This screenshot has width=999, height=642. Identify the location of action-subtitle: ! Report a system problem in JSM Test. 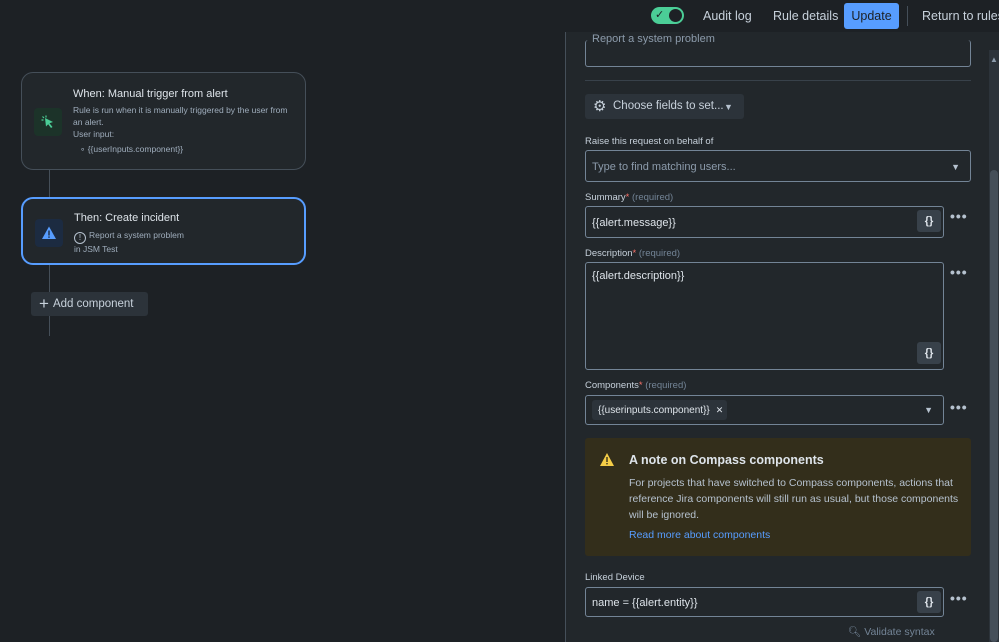
(129, 242).